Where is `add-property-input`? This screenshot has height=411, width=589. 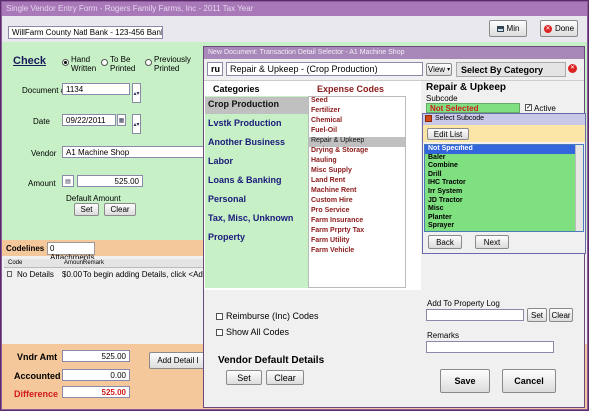
add-property-input is located at coordinates (475, 315).